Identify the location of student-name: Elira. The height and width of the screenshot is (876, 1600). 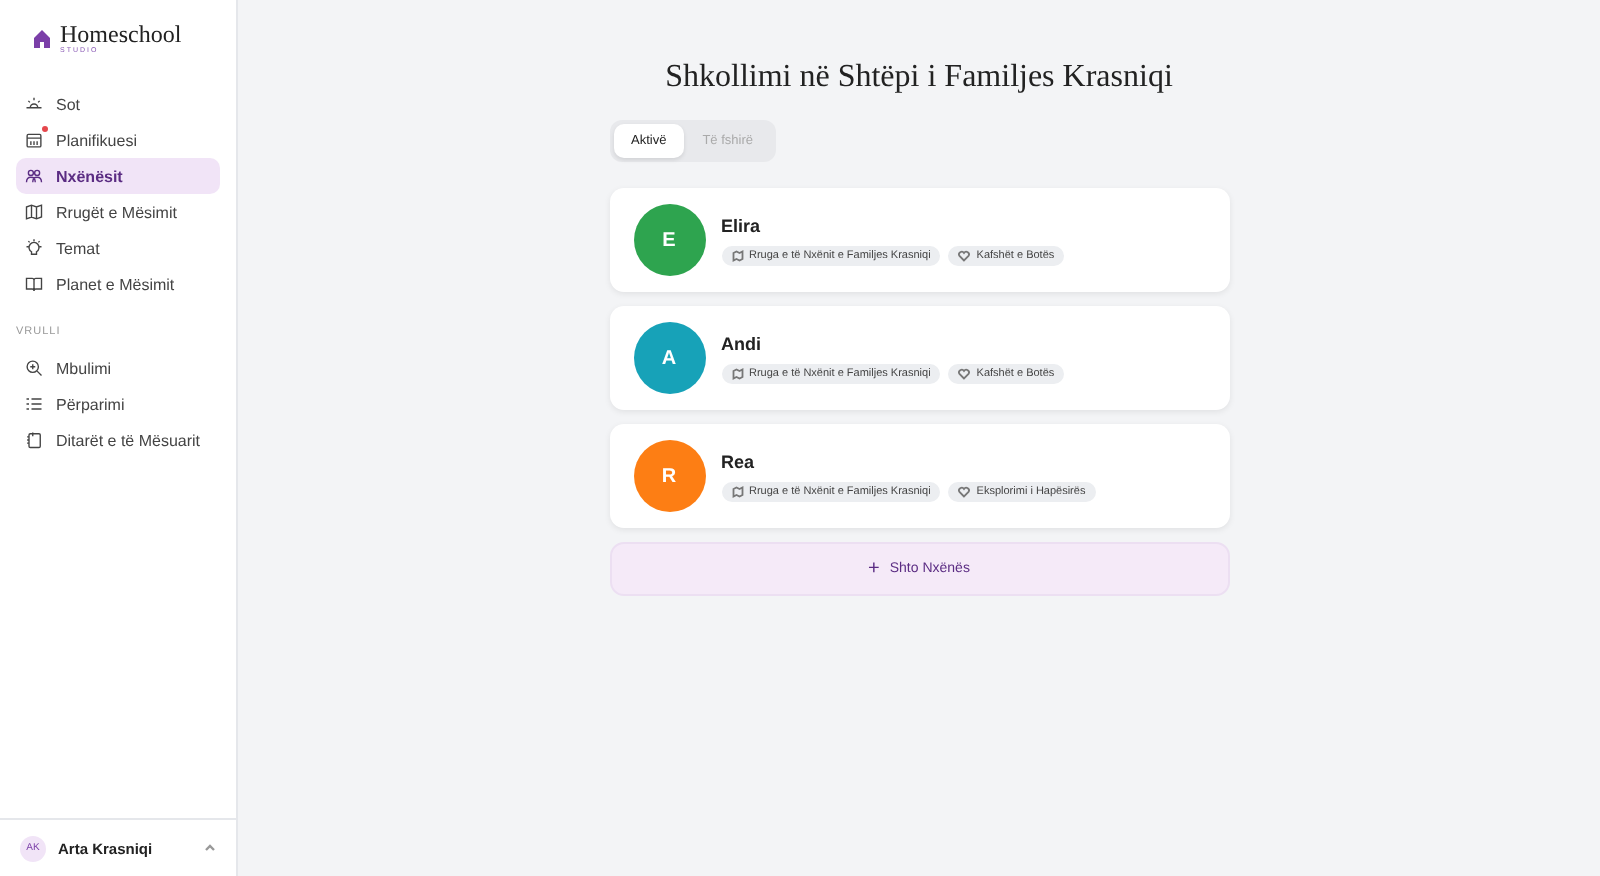
(742, 225).